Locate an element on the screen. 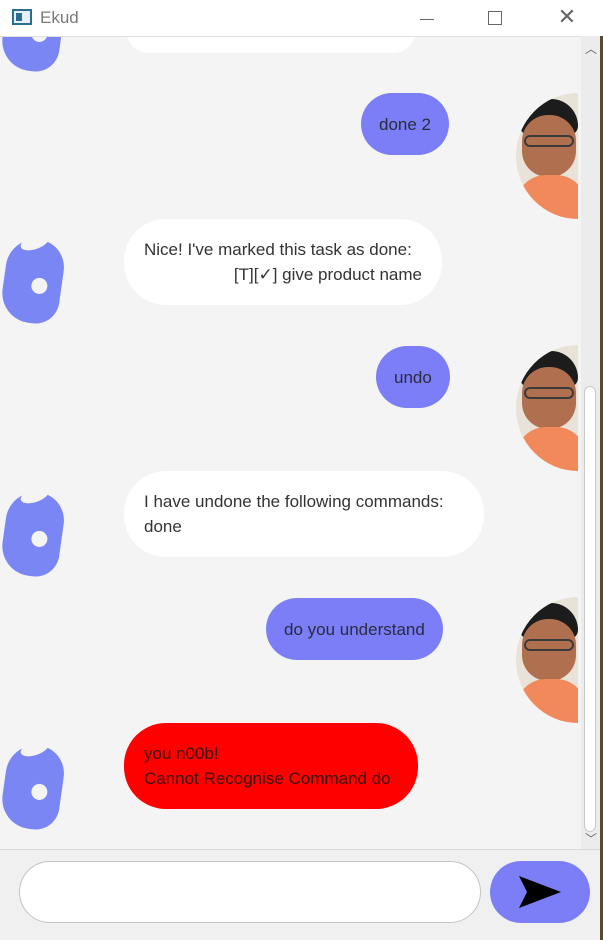 The image size is (603, 940). user-message-text: undo is located at coordinates (413, 377).